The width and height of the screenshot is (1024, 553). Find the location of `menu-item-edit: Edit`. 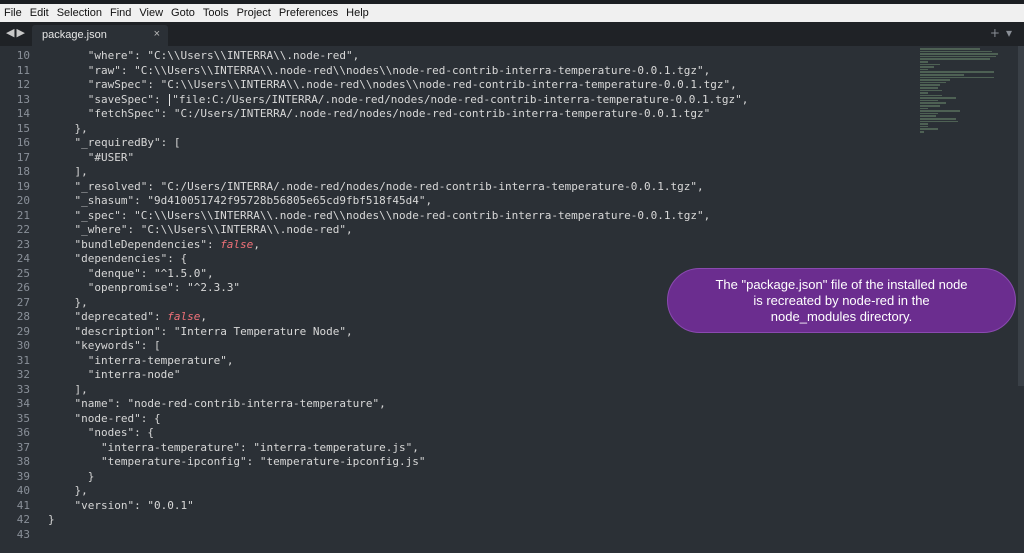

menu-item-edit: Edit is located at coordinates (39, 13).